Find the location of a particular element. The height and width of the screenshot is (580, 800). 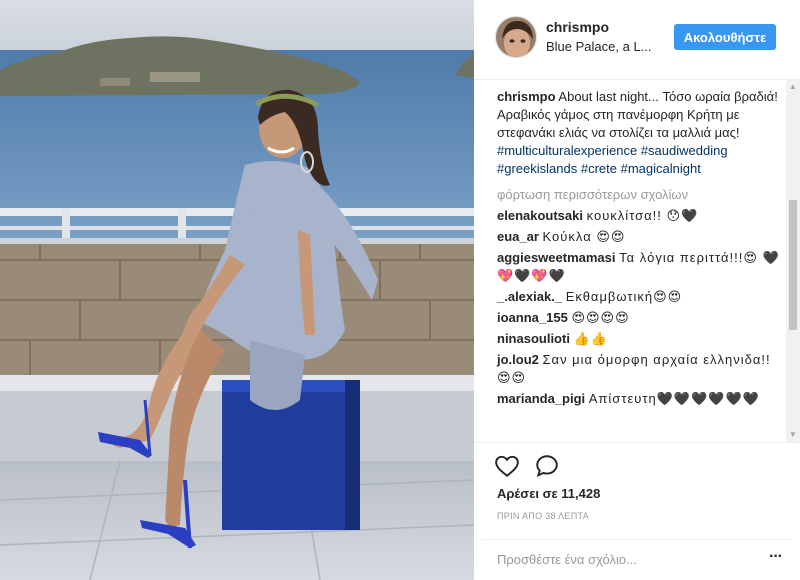

comment-text: κουκλίτσα!! 😯🖤 is located at coordinates (642, 215).